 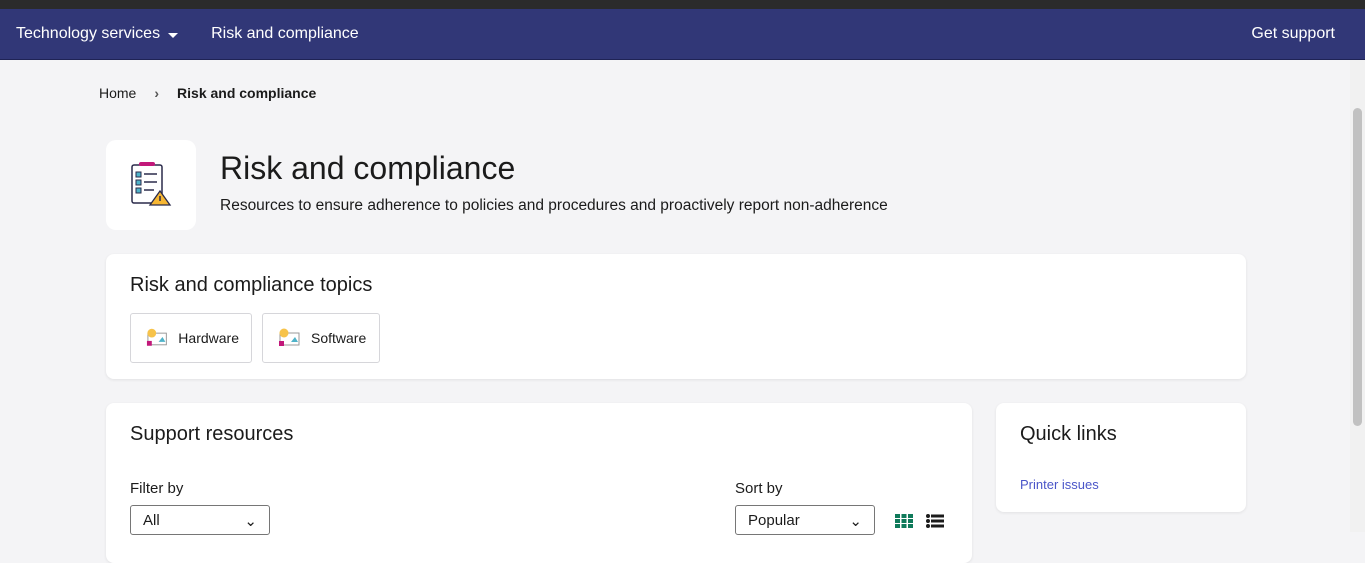 What do you see at coordinates (682, 4) in the screenshot?
I see `browser-top-strip` at bounding box center [682, 4].